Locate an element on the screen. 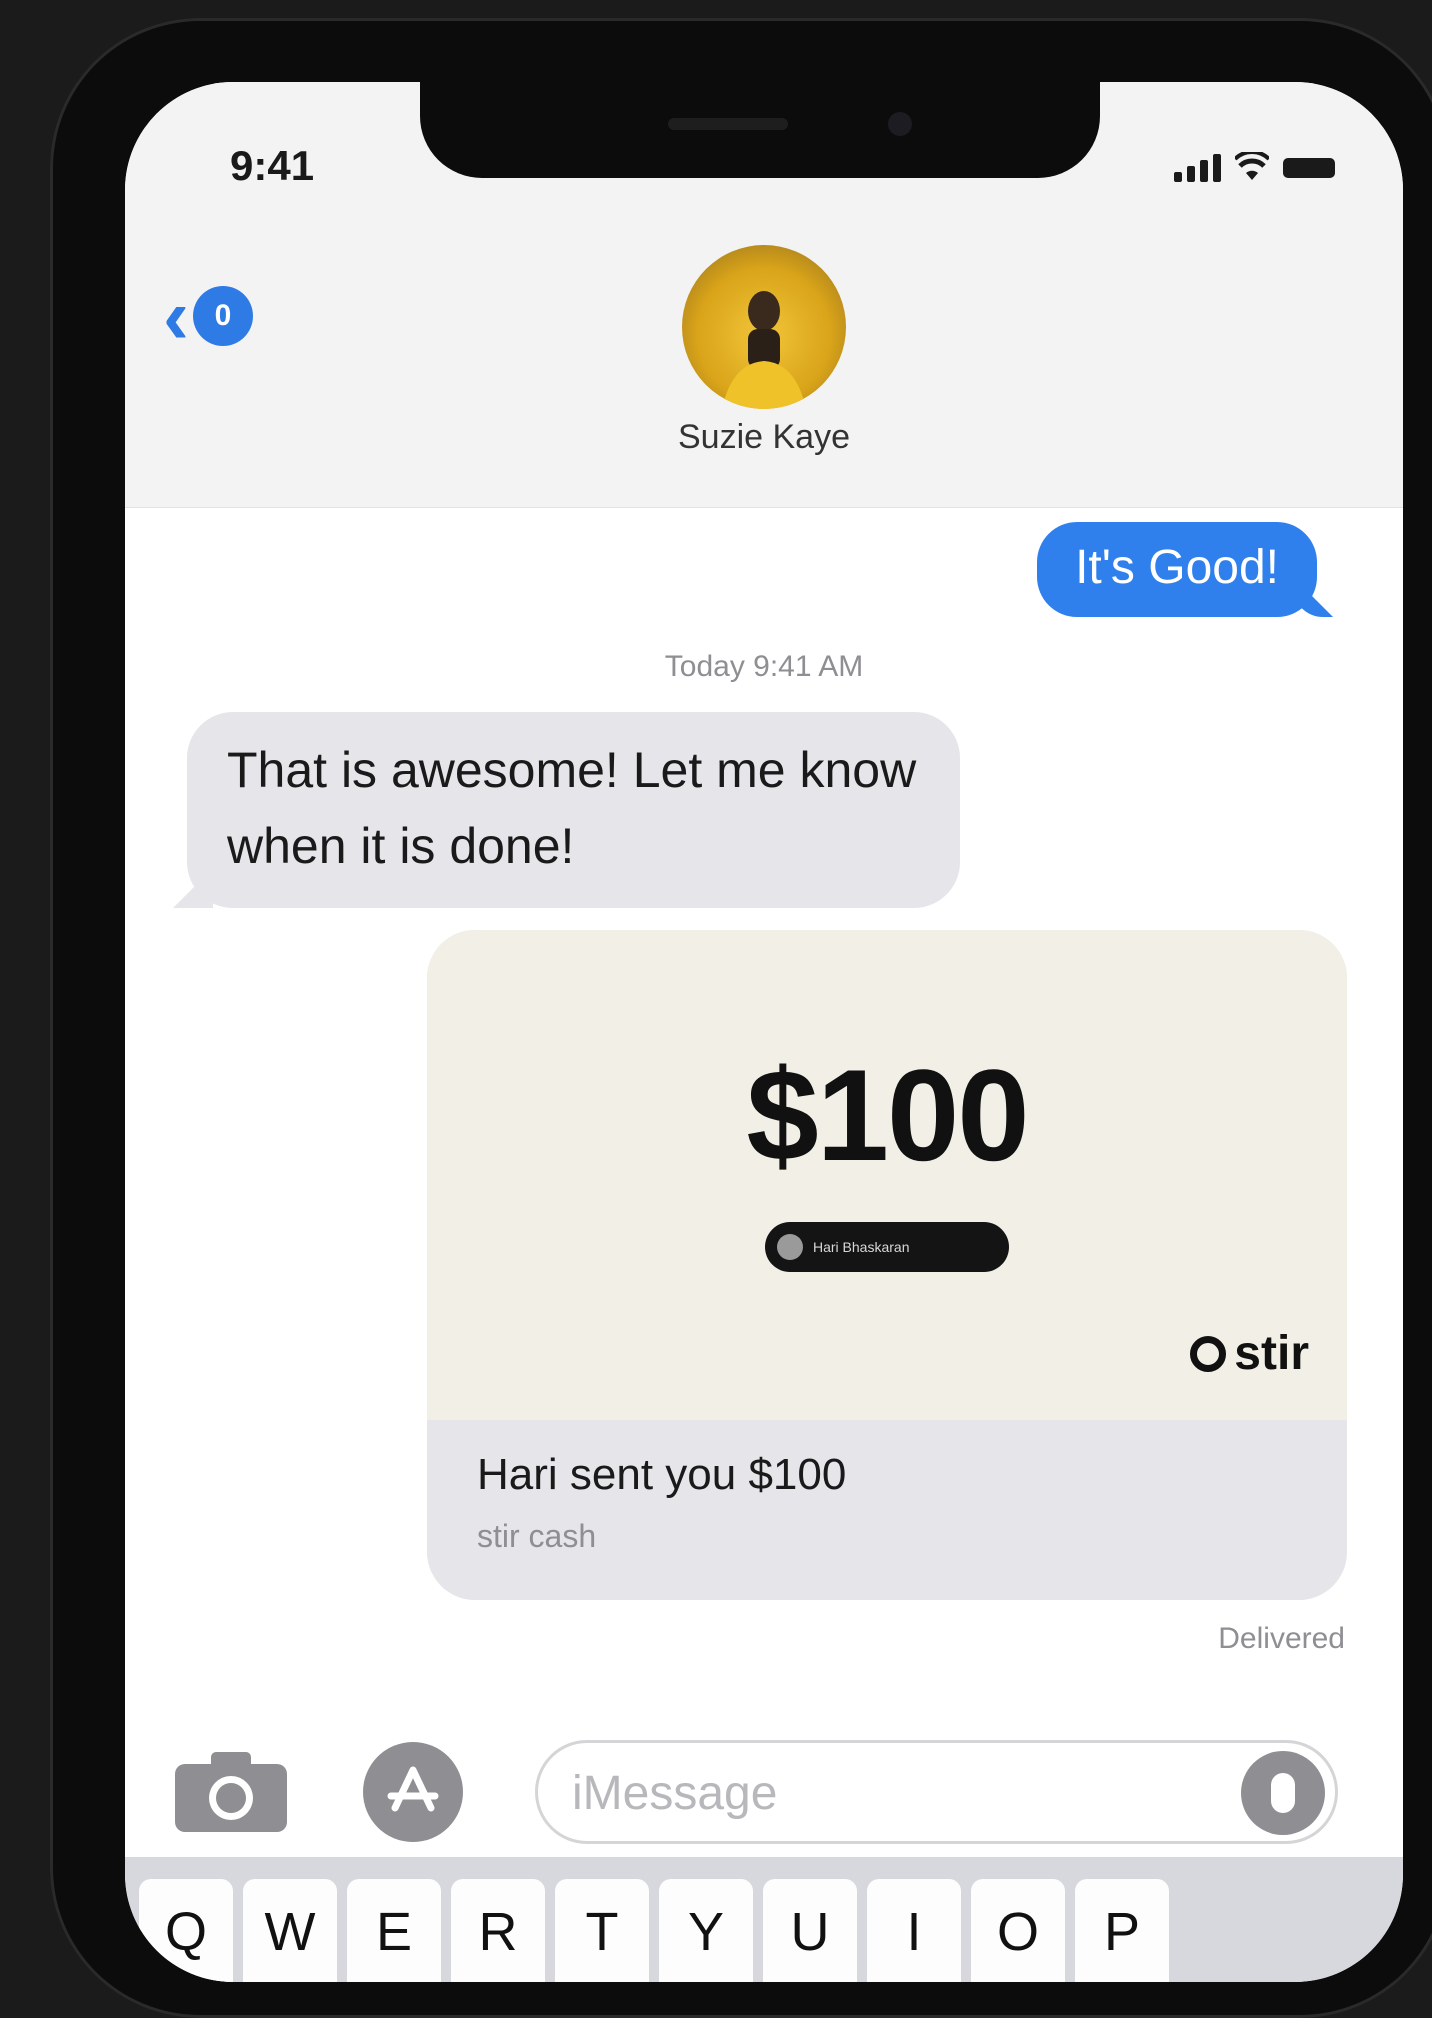 Image resolution: width=1432 pixels, height=2018 pixels. keyboard: Q W E R T Y U I O P is located at coordinates (764, 1919).